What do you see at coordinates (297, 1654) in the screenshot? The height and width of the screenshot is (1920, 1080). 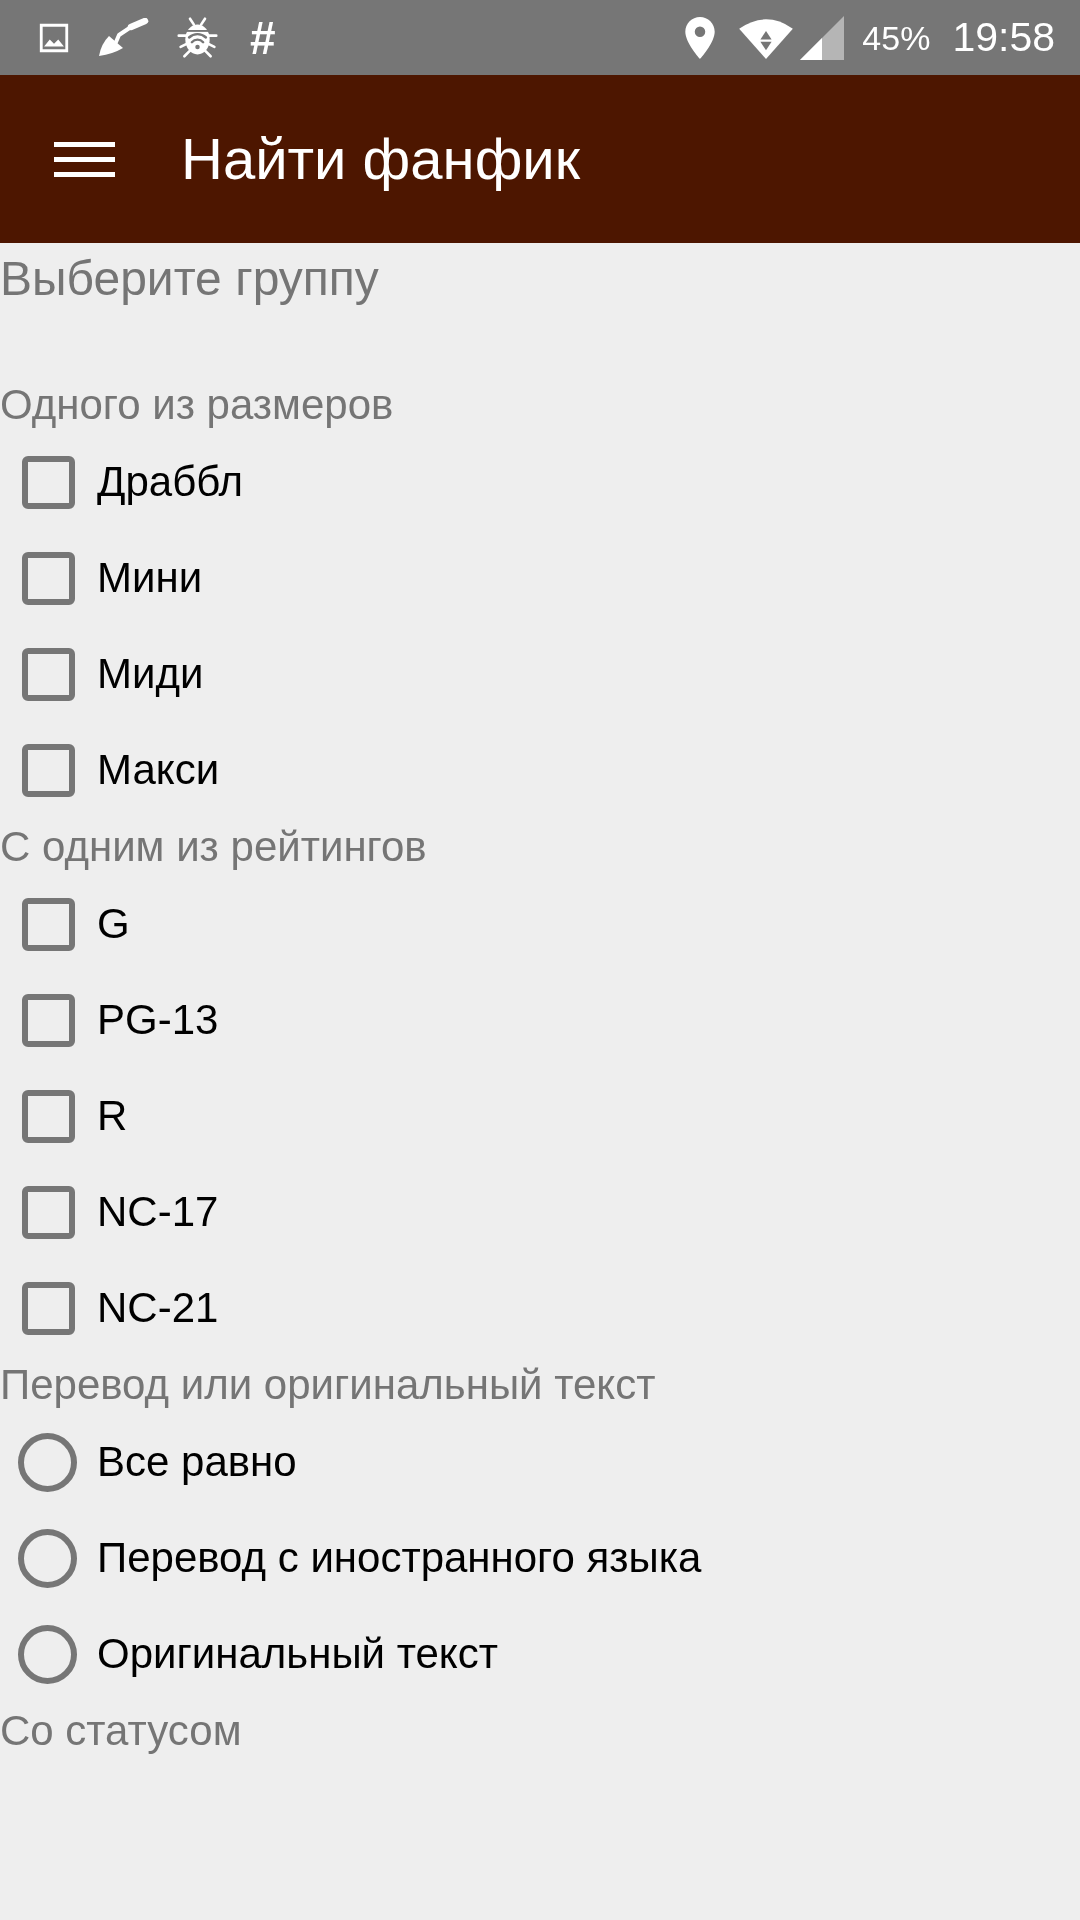 I see `option-label: Оригинальный текст` at bounding box center [297, 1654].